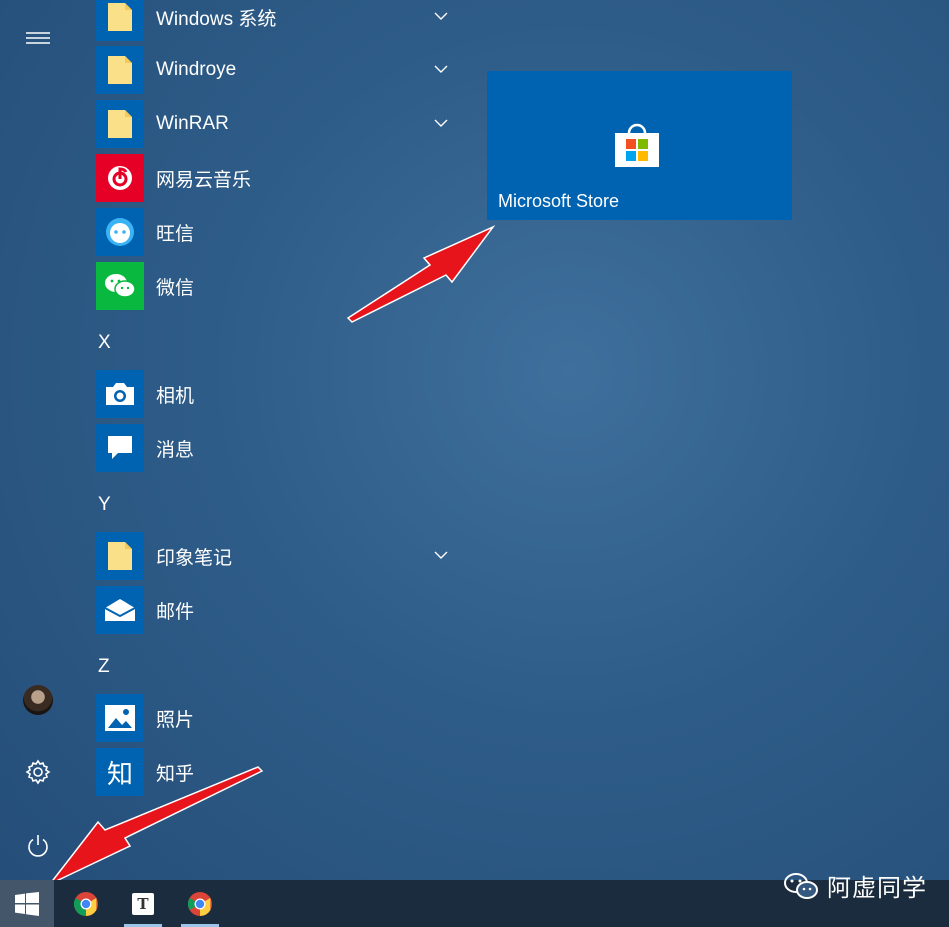  I want to click on taskbar-typora: T, so click(143, 903).